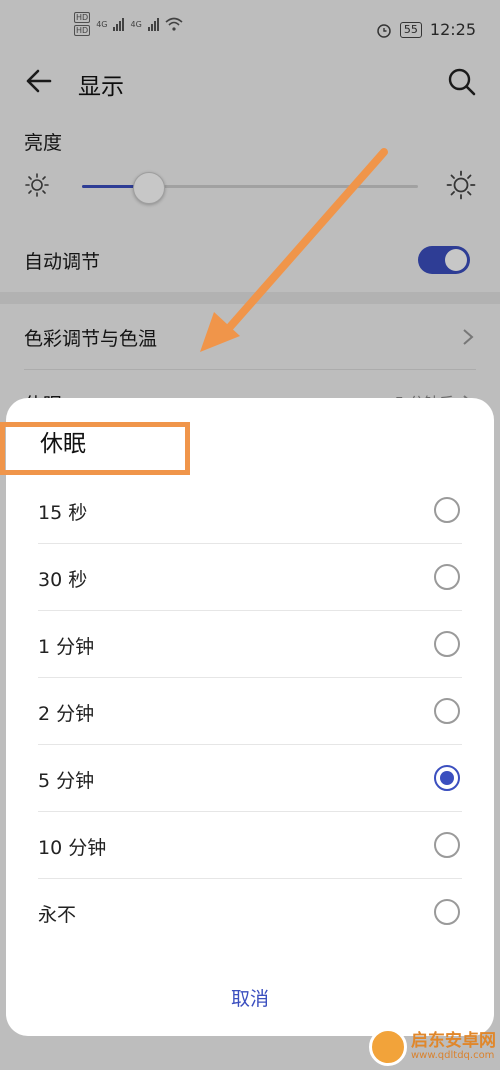  Describe the element at coordinates (250, 510) in the screenshot. I see `option-15s: 15 秒` at that location.